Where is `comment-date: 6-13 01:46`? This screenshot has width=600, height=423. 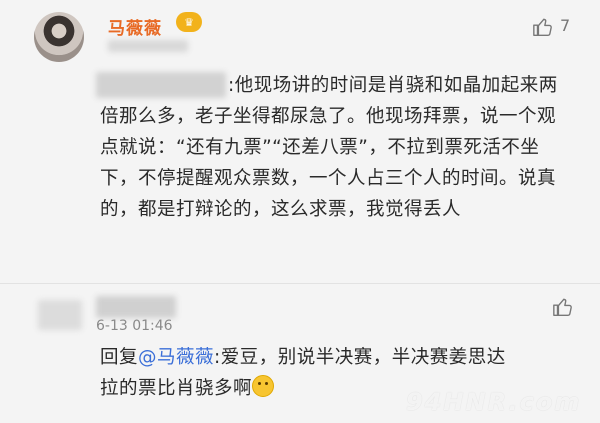 comment-date: 6-13 01:46 is located at coordinates (134, 326).